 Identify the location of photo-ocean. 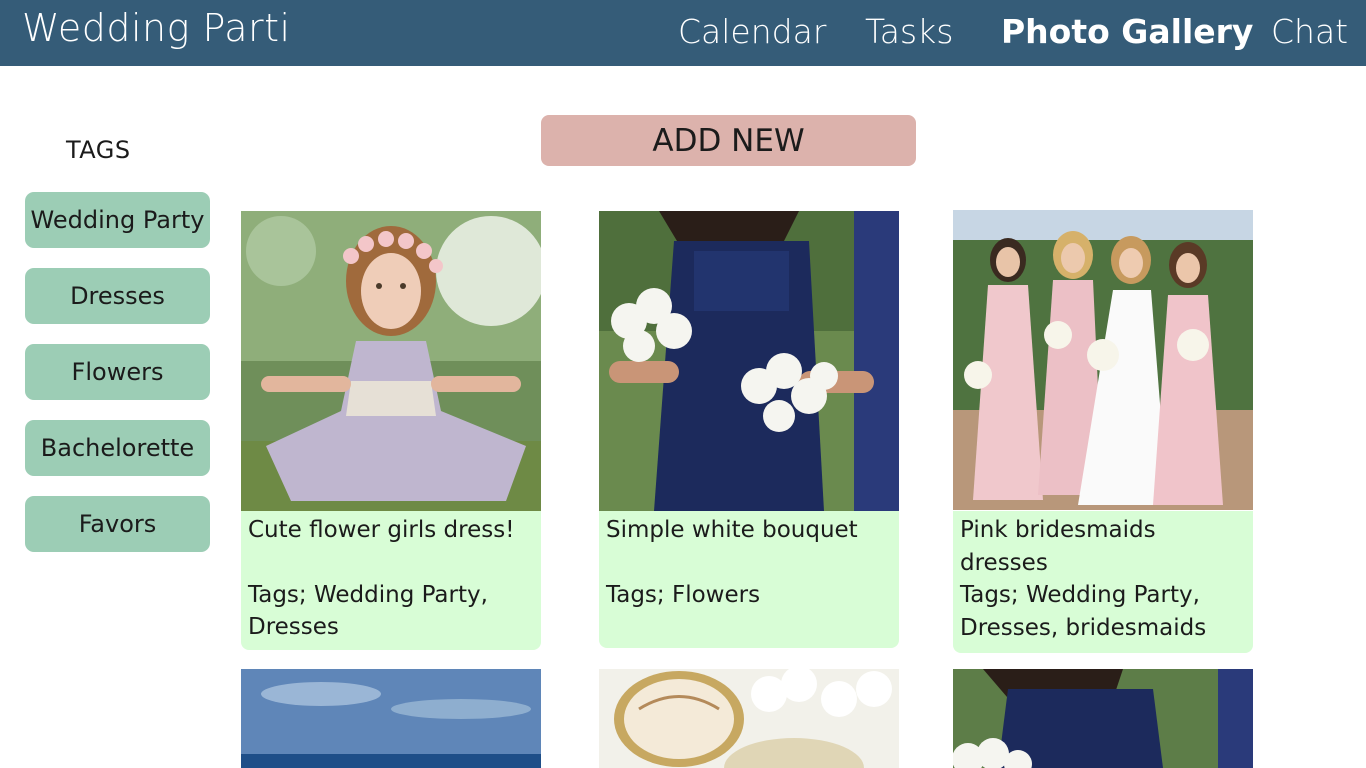
(391, 718).